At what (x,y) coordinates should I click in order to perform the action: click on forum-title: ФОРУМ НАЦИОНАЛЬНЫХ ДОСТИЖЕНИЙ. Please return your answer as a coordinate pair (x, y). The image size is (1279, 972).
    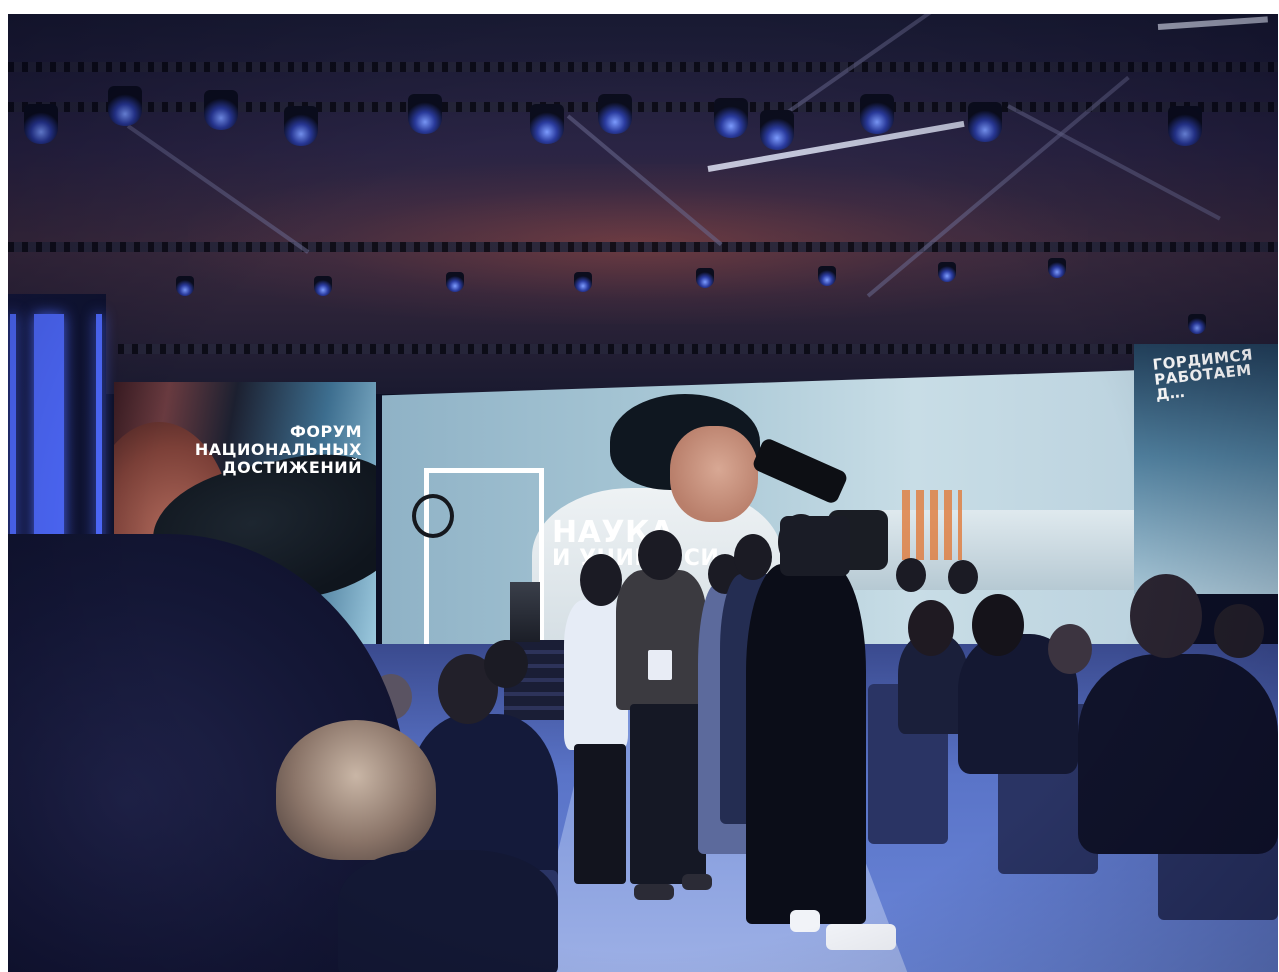
    Looking at the image, I should click on (278, 451).